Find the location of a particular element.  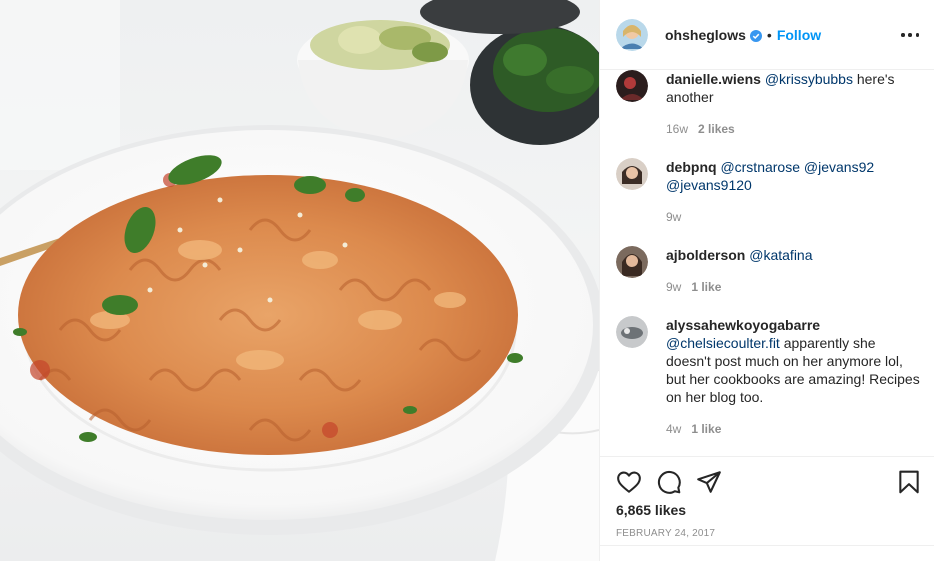

more-options-icon is located at coordinates (910, 35).